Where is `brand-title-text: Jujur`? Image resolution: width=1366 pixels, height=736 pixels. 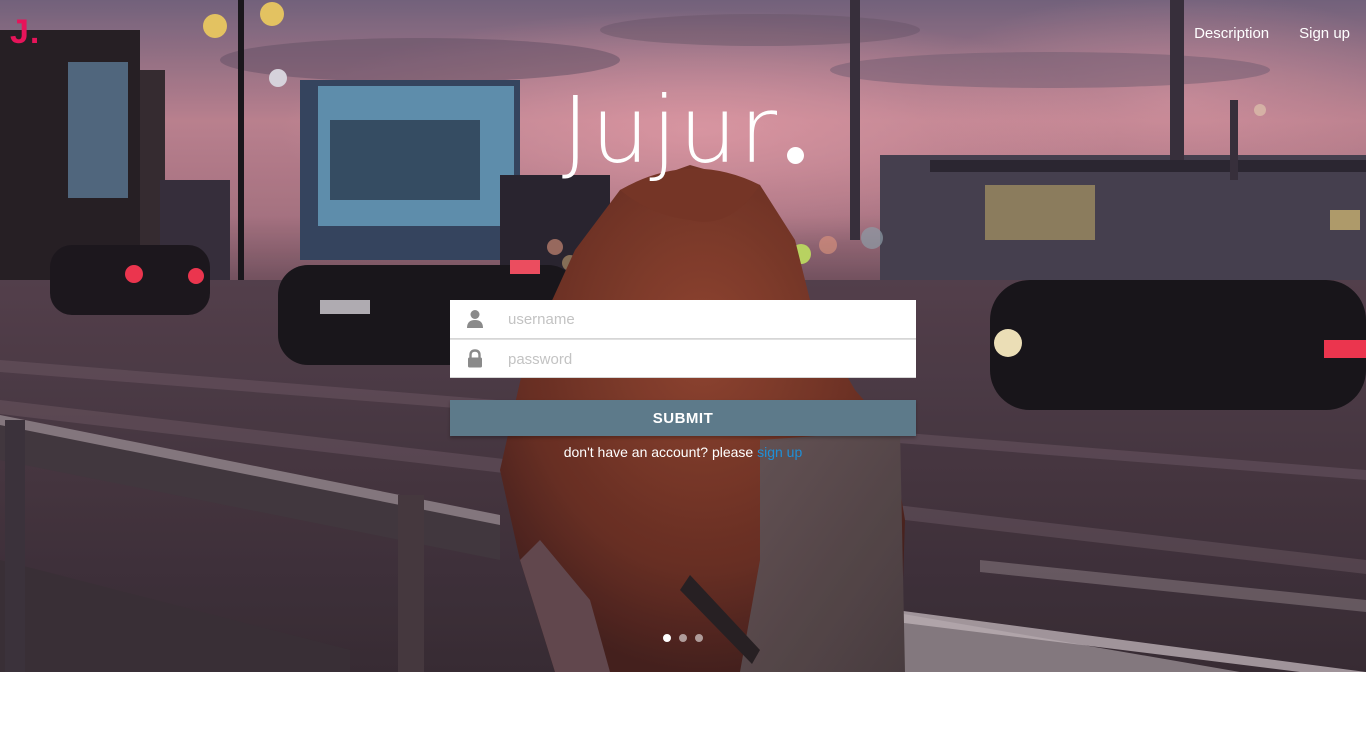
brand-title-text: Jujur is located at coordinates (670, 130).